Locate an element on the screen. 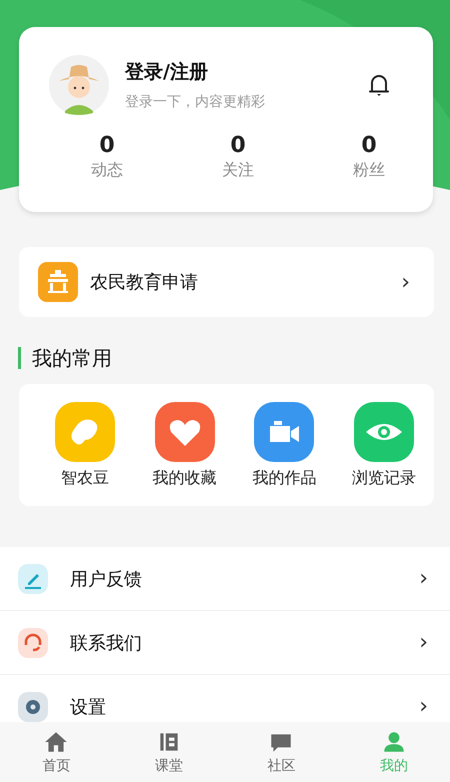  menu-row: 用户反馈 › is located at coordinates (225, 579).